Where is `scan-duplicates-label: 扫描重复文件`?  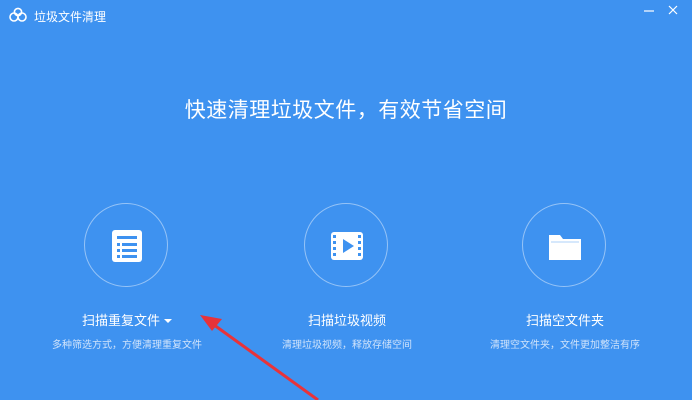
scan-duplicates-label: 扫描重复文件 is located at coordinates (127, 319).